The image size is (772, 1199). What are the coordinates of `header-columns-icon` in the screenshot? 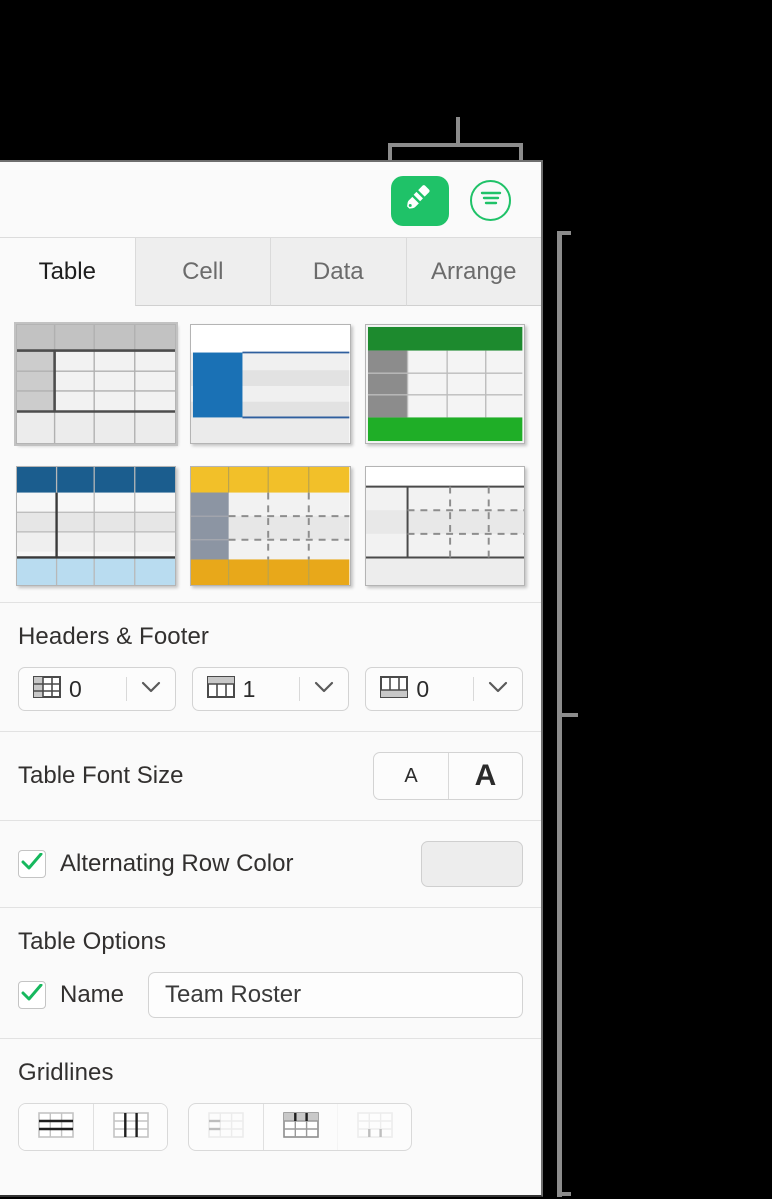 It's located at (47, 689).